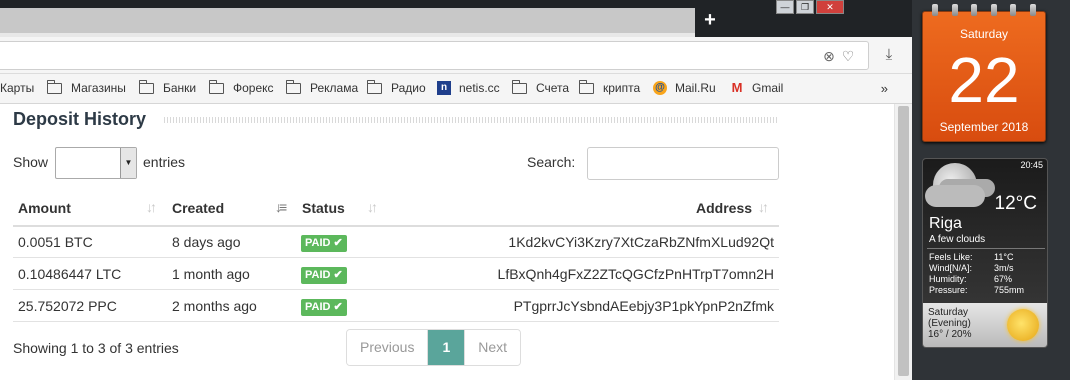 Image resolution: width=1070 pixels, height=380 pixels. I want to click on weather-city: Riga, so click(945, 223).